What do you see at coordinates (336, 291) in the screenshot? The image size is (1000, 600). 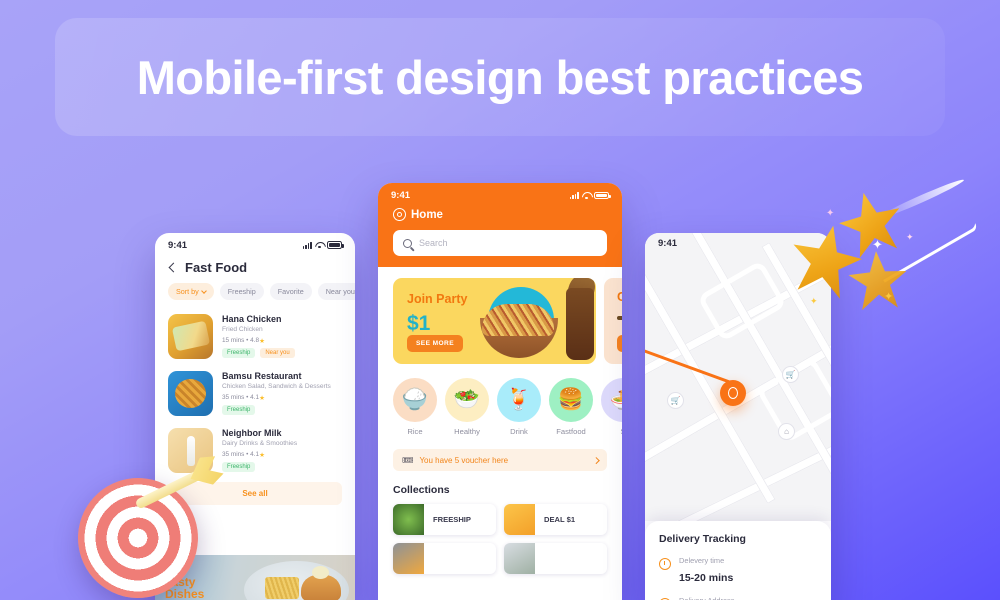 I see `chip-near-you: Near you` at bounding box center [336, 291].